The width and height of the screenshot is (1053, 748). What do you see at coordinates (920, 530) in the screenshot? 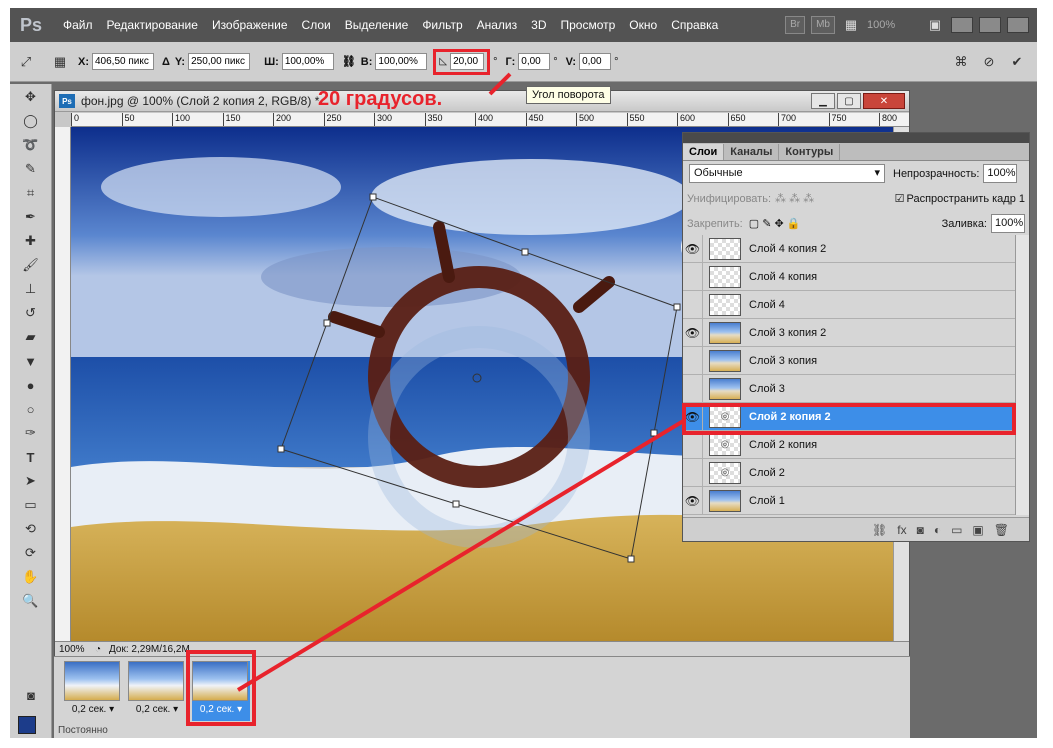
I see `mask-icon: ◙` at bounding box center [920, 530].